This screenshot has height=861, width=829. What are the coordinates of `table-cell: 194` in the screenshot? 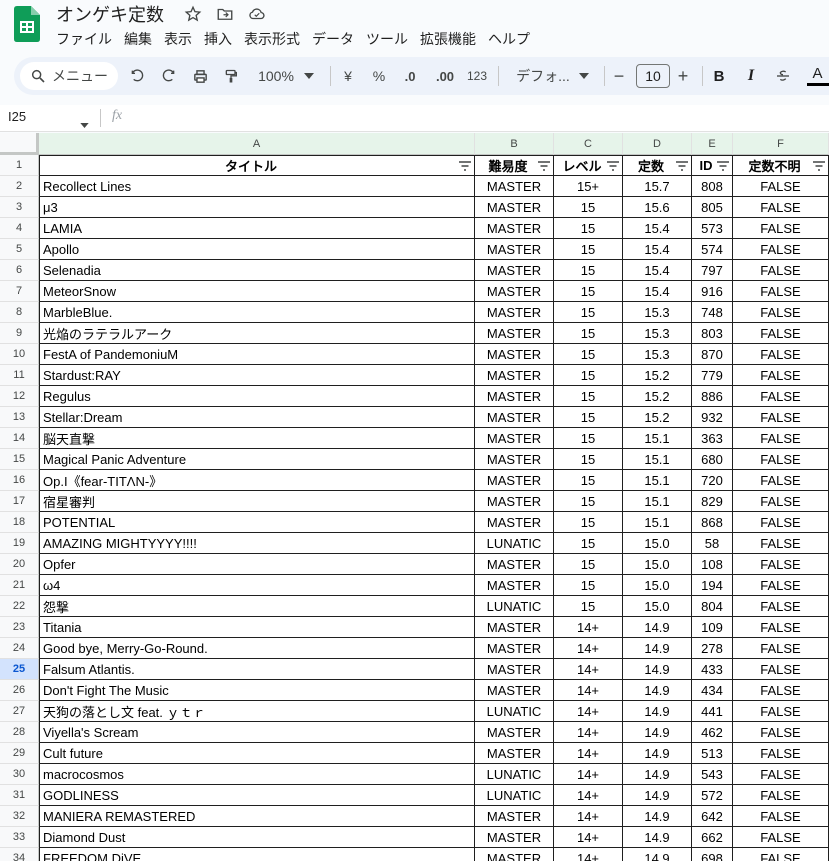 It's located at (712, 585).